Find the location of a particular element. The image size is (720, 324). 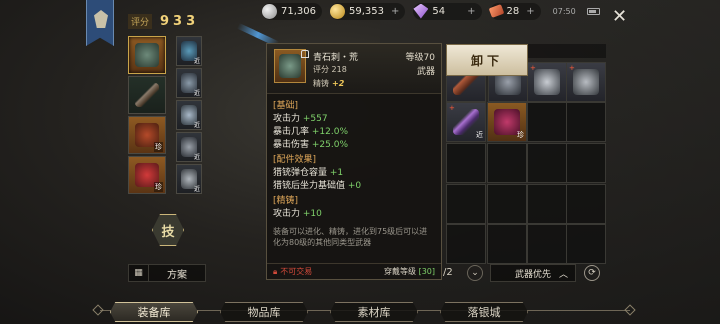

wear-level-label: 穿戴等级 is located at coordinates (400, 271).